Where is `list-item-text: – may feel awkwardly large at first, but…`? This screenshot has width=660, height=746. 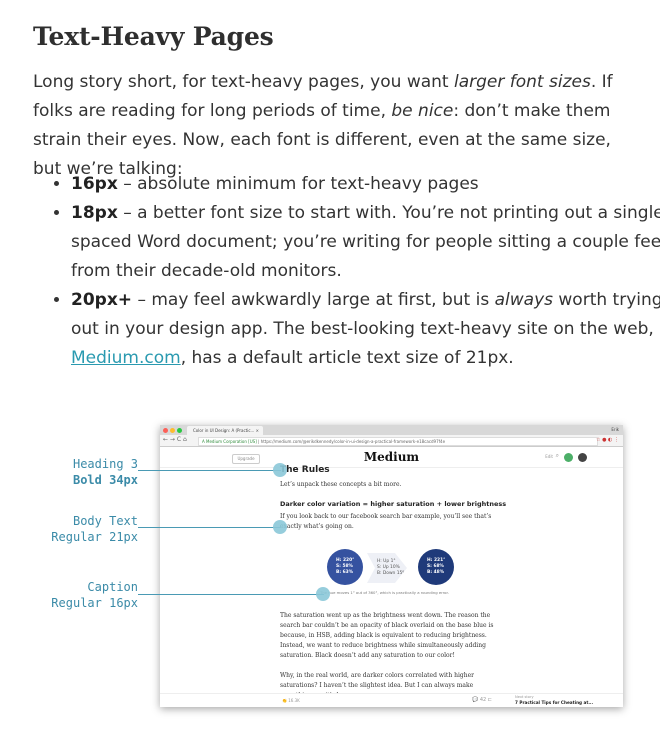 list-item-text: – may feel awkwardly large at first, but… is located at coordinates (313, 300).